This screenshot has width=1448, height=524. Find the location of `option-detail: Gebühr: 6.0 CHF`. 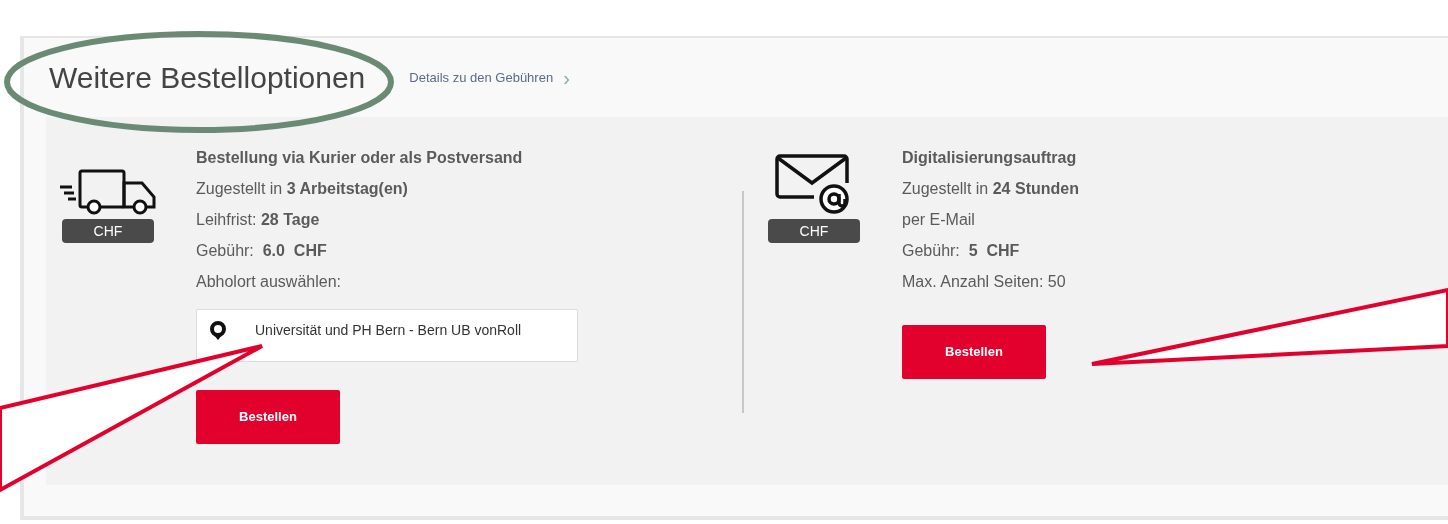

option-detail: Gebühr: 6.0 CHF is located at coordinates (262, 251).